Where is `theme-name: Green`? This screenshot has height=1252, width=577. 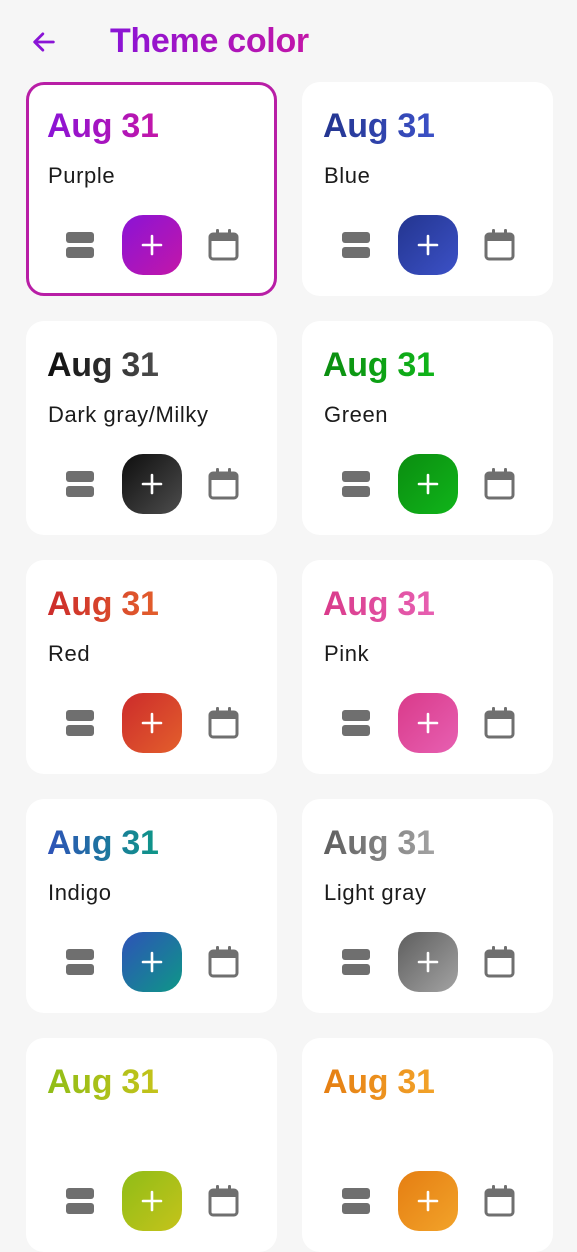
theme-name: Green is located at coordinates (356, 414).